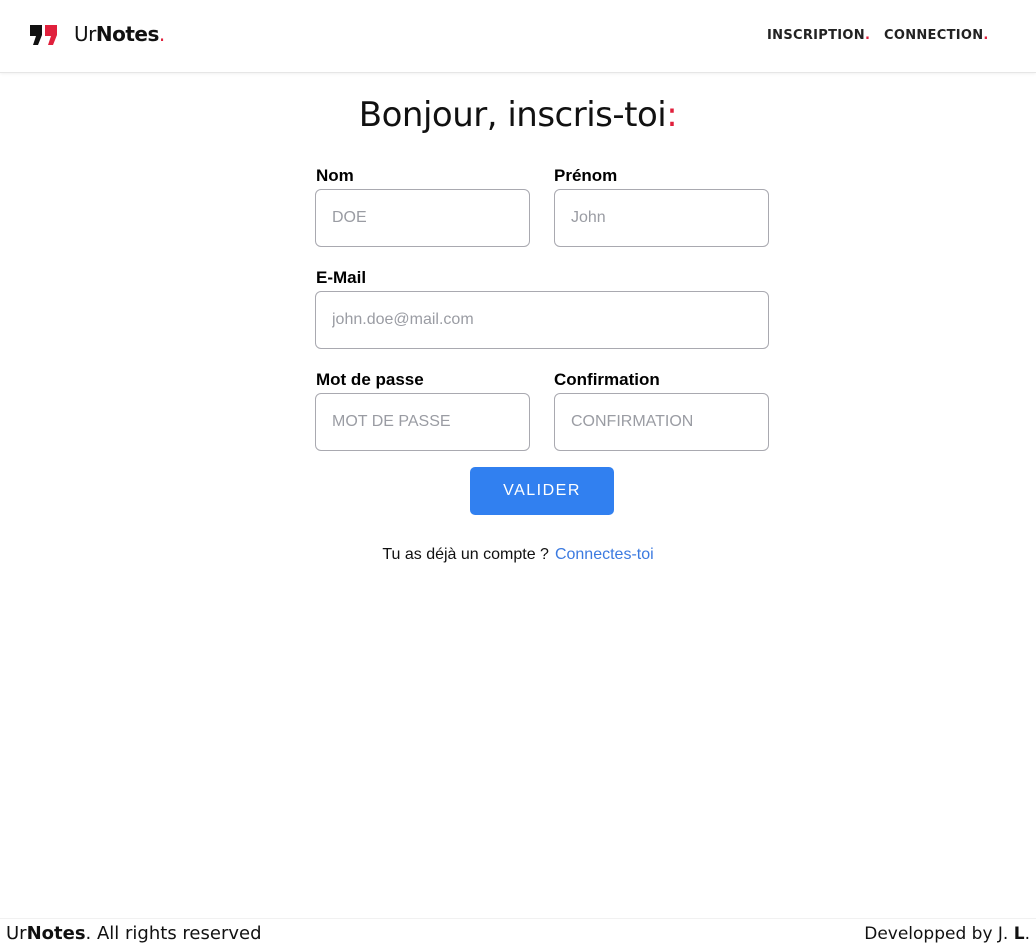 This screenshot has width=1036, height=945. Describe the element at coordinates (672, 115) in the screenshot. I see `page-title-accent: :` at that location.